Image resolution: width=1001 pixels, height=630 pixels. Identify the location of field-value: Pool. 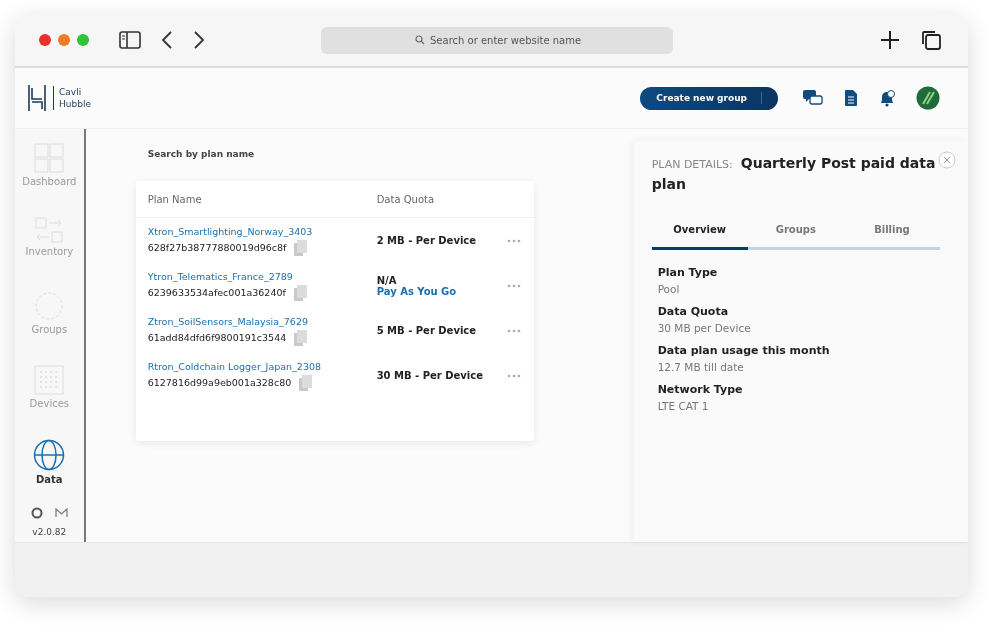
(669, 289).